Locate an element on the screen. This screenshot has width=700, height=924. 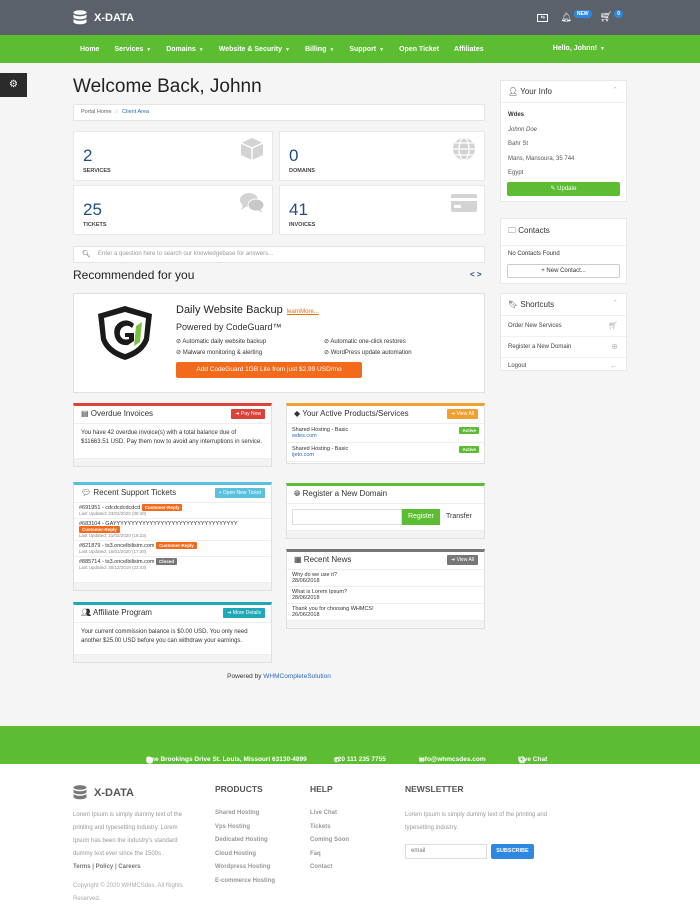
shortcut-register-domain: Register a New Domain ⊕ is located at coordinates (563, 347).